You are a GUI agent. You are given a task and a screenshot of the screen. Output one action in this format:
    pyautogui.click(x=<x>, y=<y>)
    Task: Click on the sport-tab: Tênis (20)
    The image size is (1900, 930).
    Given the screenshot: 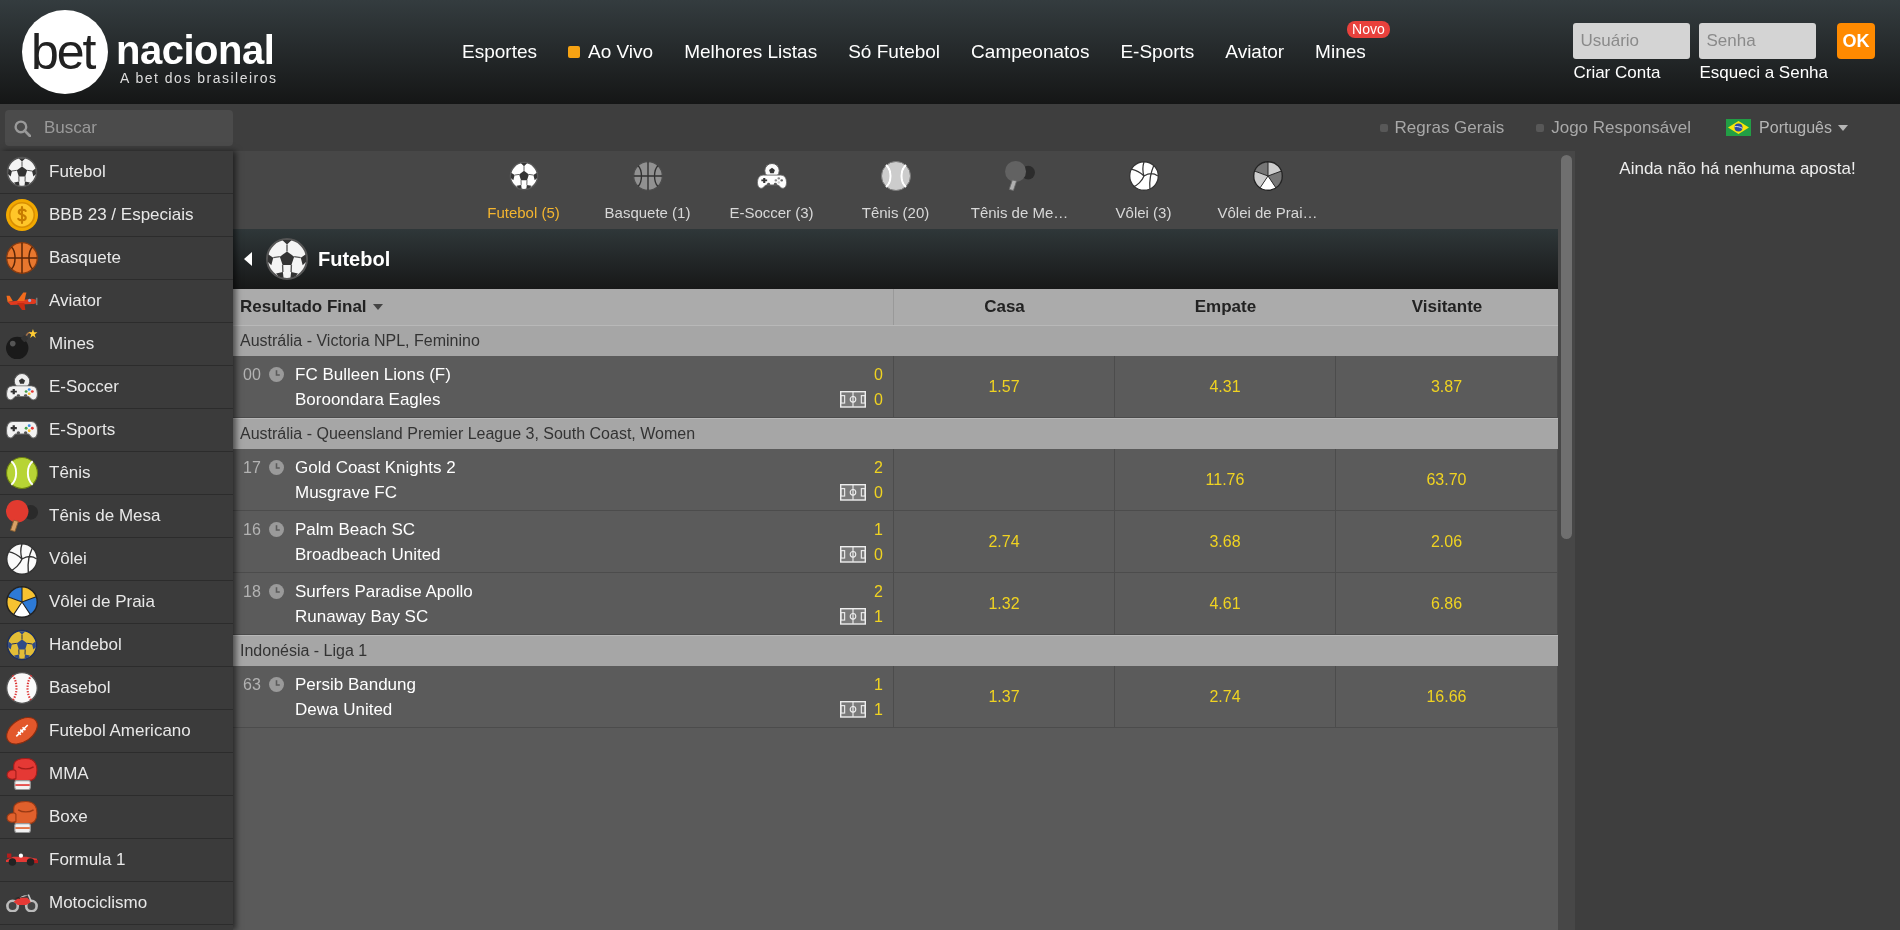 What is the action you would take?
    pyautogui.click(x=895, y=190)
    